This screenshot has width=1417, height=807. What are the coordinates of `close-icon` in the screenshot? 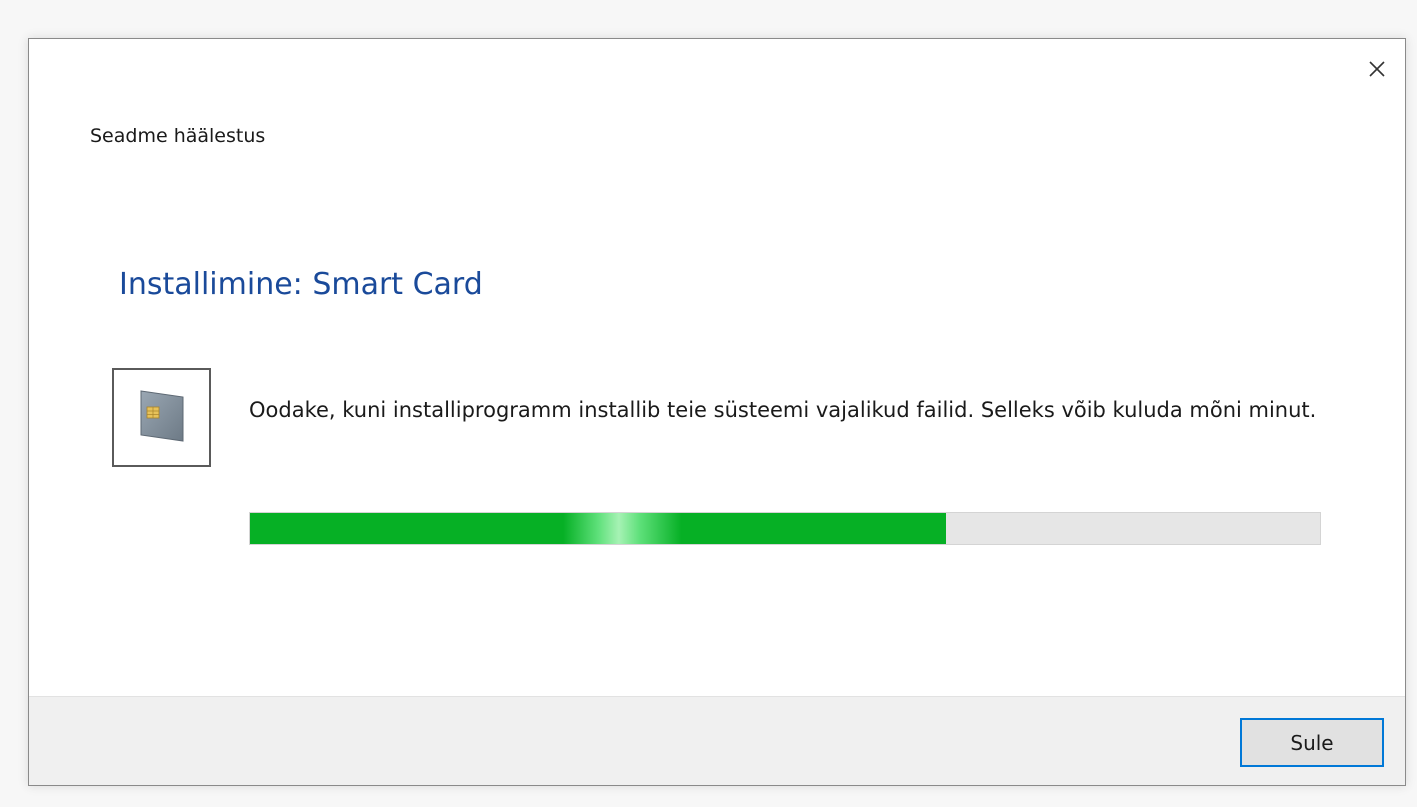 It's located at (1377, 69).